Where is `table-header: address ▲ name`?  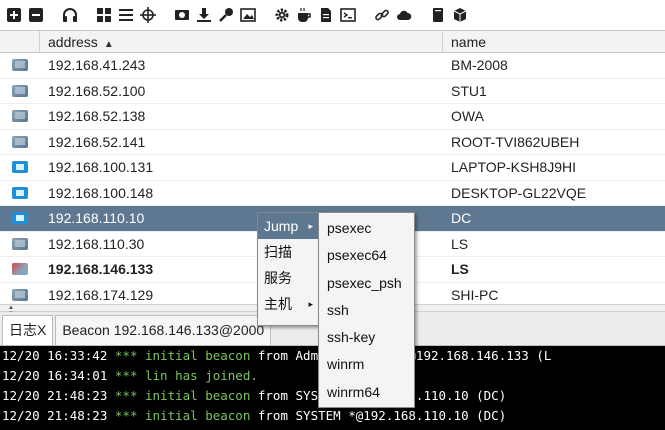 table-header: address ▲ name is located at coordinates (332, 42).